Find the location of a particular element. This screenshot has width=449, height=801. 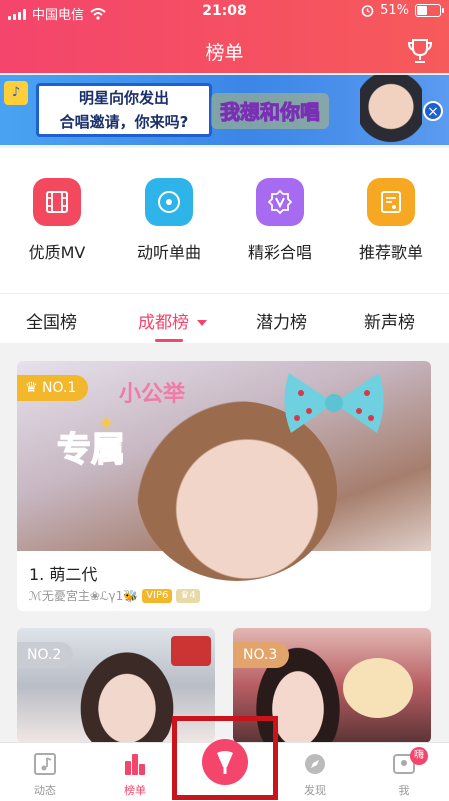

banner-invite-box: 明星向你发出 合唱邀请，你来吗? is located at coordinates (124, 110).